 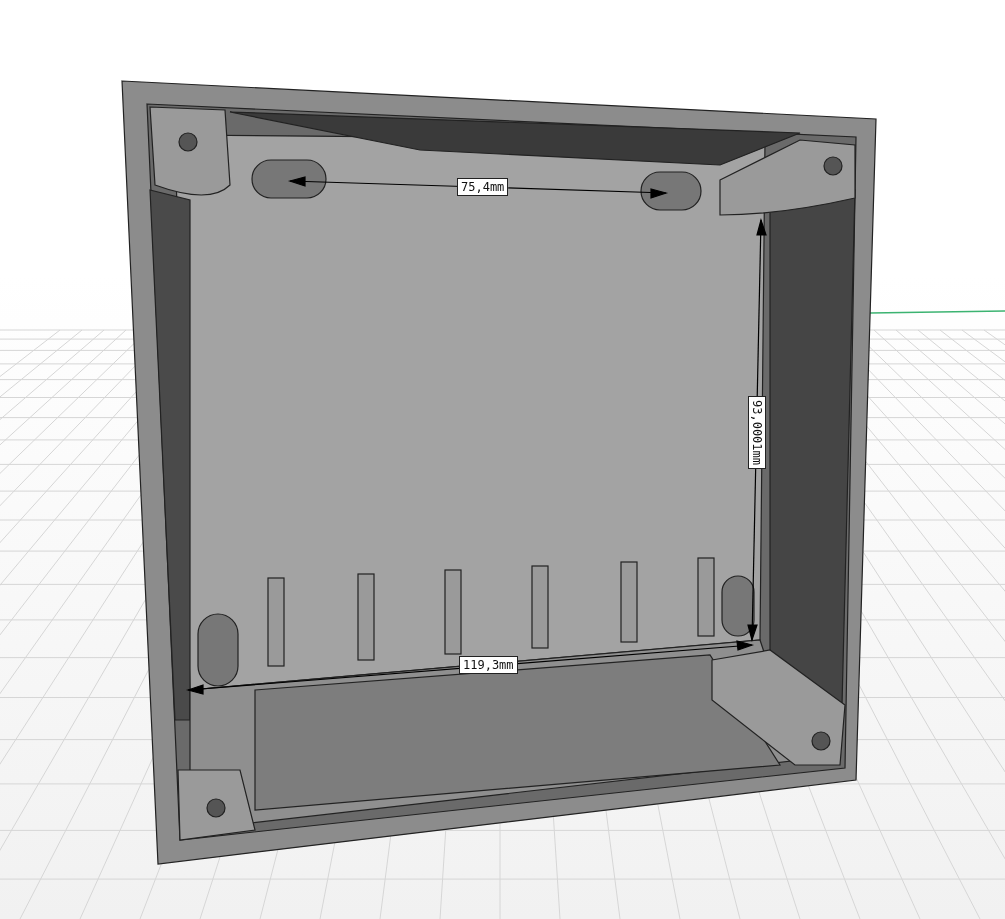 What do you see at coordinates (757, 433) in the screenshot?
I see `dimension-label: 93,0001mm` at bounding box center [757, 433].